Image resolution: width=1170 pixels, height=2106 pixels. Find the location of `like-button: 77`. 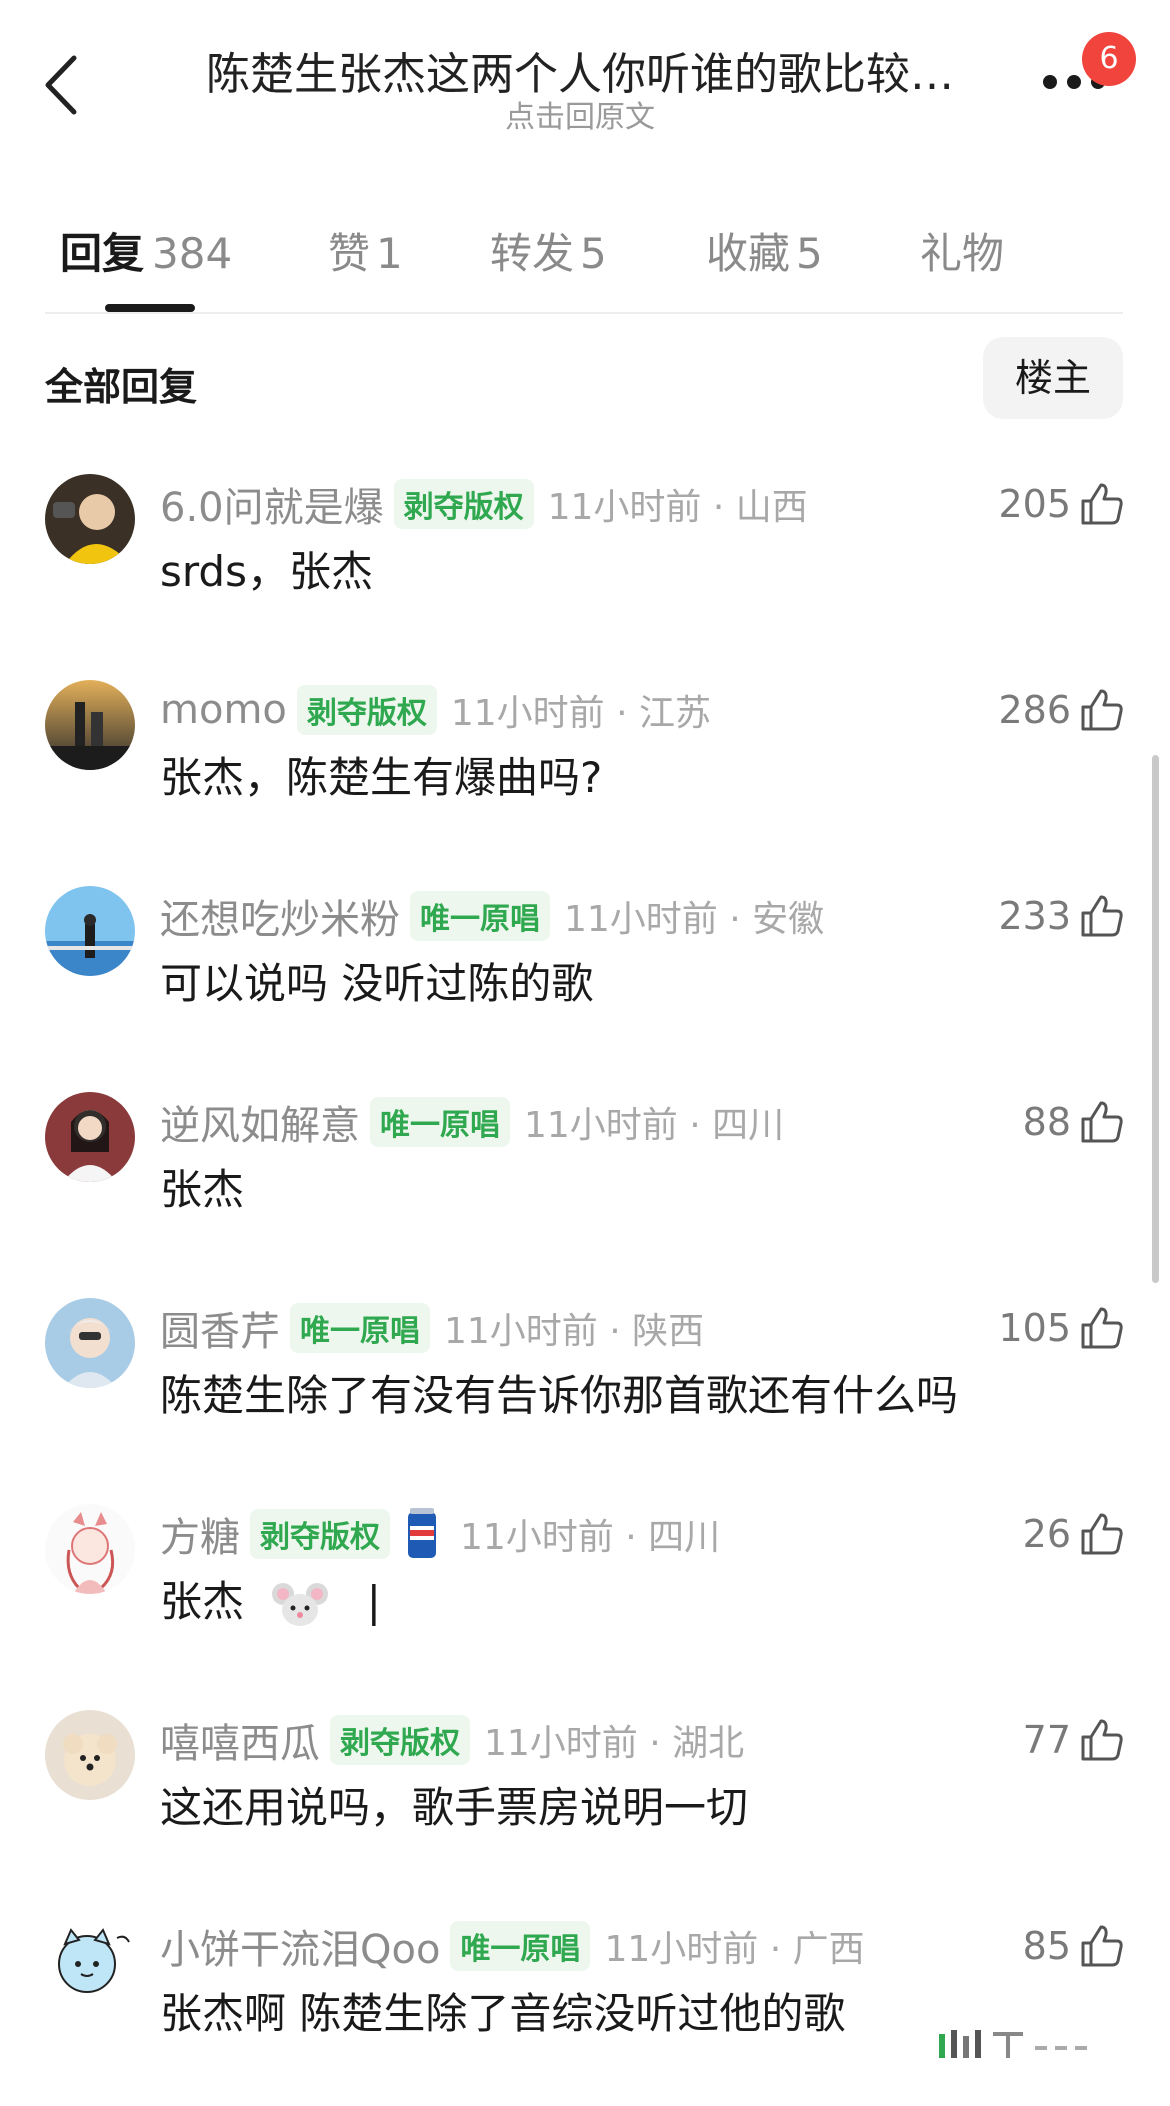

like-button: 77 is located at coordinates (1074, 1740).